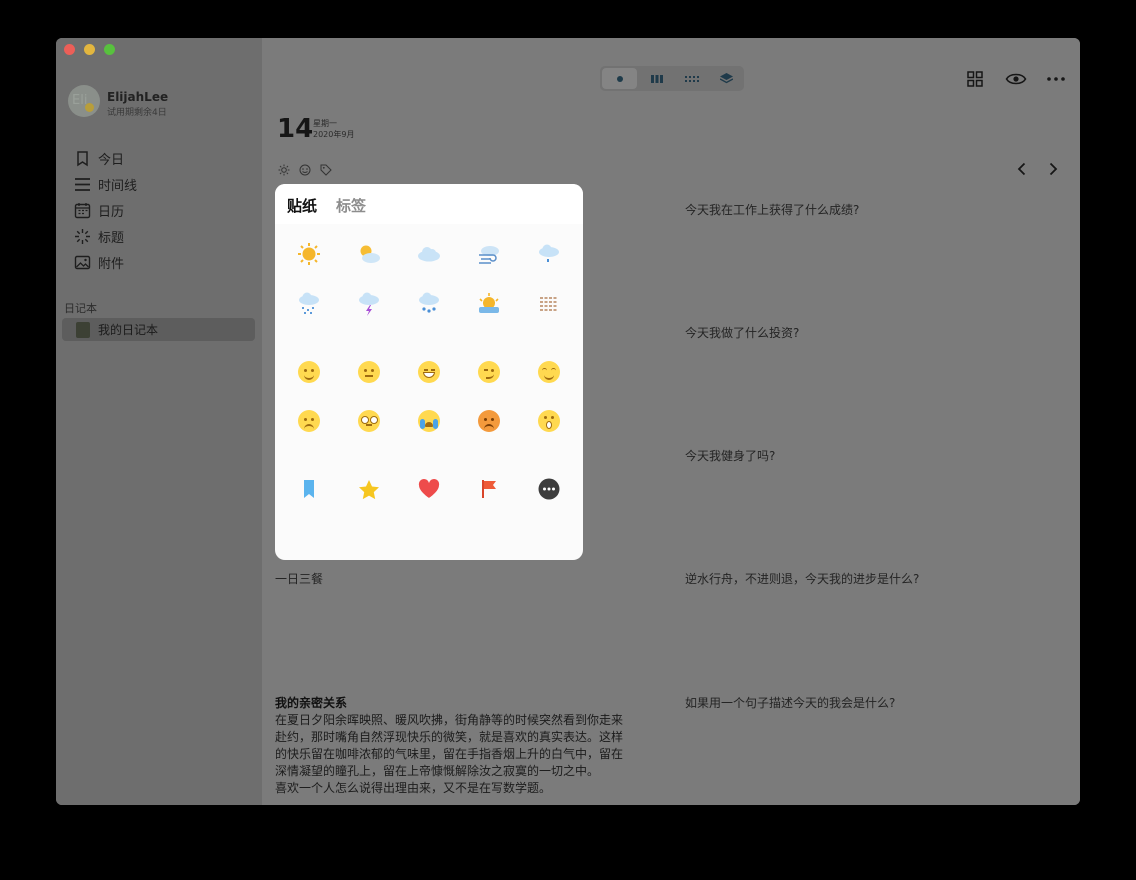  Describe the element at coordinates (489, 421) in the screenshot. I see `angry-sticker` at that location.